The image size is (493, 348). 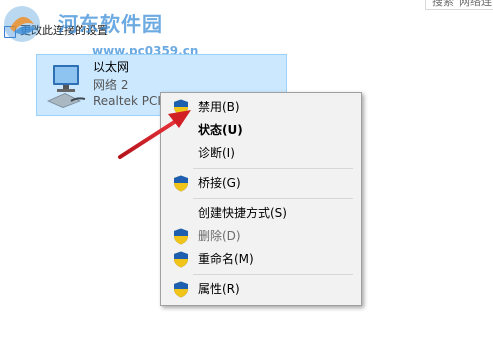 I want to click on network-adapter-icon, so click(x=66, y=86).